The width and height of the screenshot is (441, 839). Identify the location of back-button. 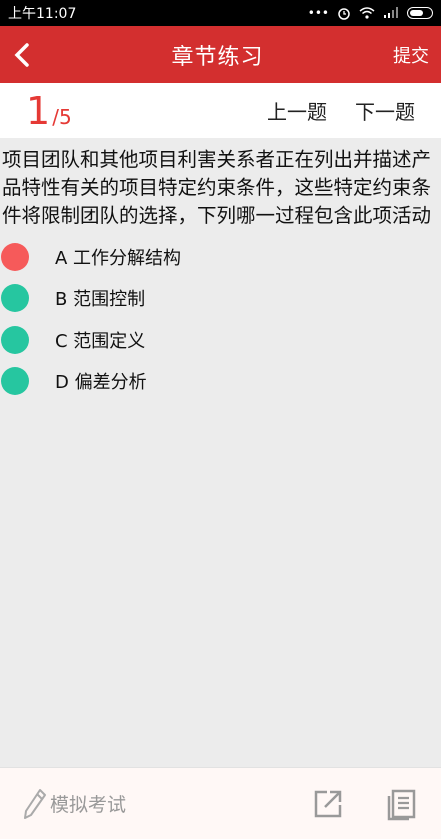
(27, 55).